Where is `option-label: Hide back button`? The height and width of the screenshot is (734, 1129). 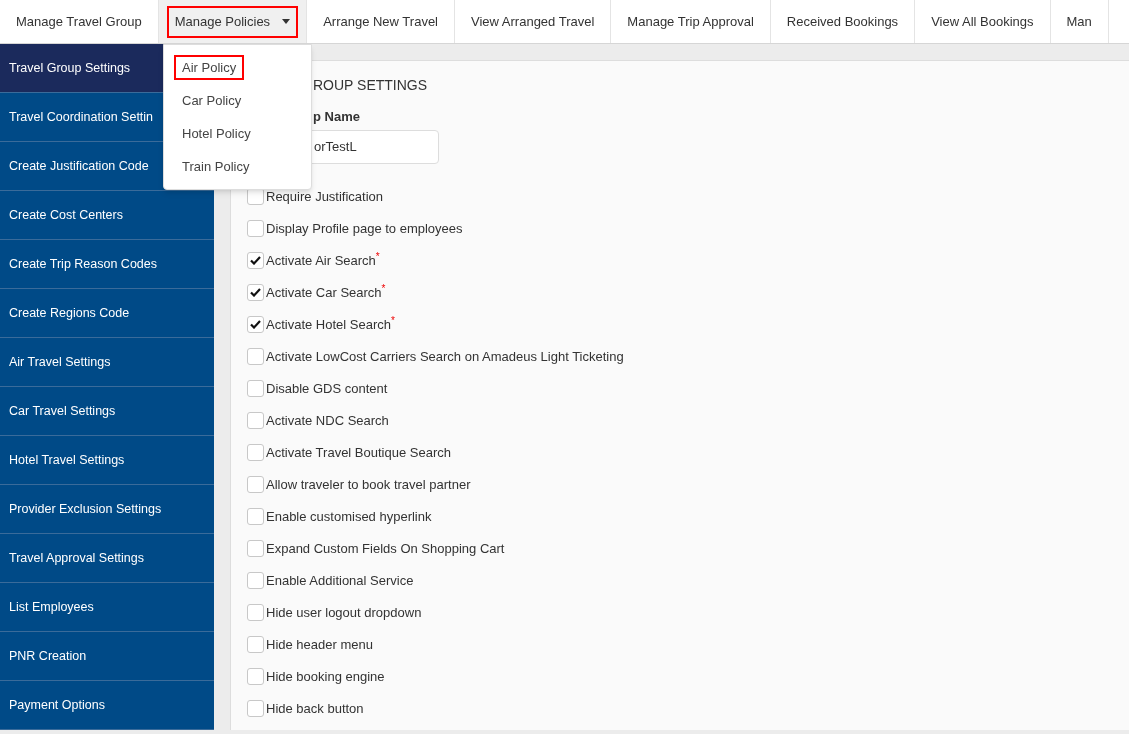
option-label: Hide back button is located at coordinates (315, 708).